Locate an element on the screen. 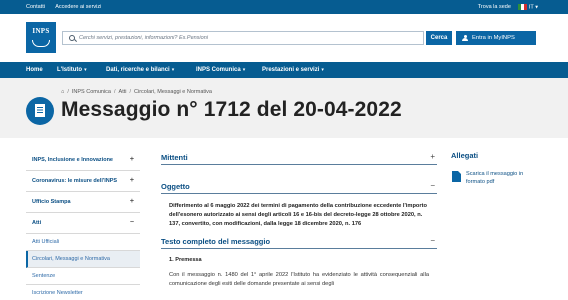  search-input is located at coordinates (249, 38).